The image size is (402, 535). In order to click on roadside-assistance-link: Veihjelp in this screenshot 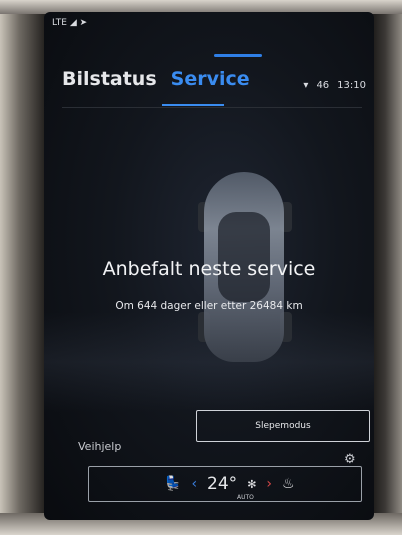, I will do `click(99, 446)`.